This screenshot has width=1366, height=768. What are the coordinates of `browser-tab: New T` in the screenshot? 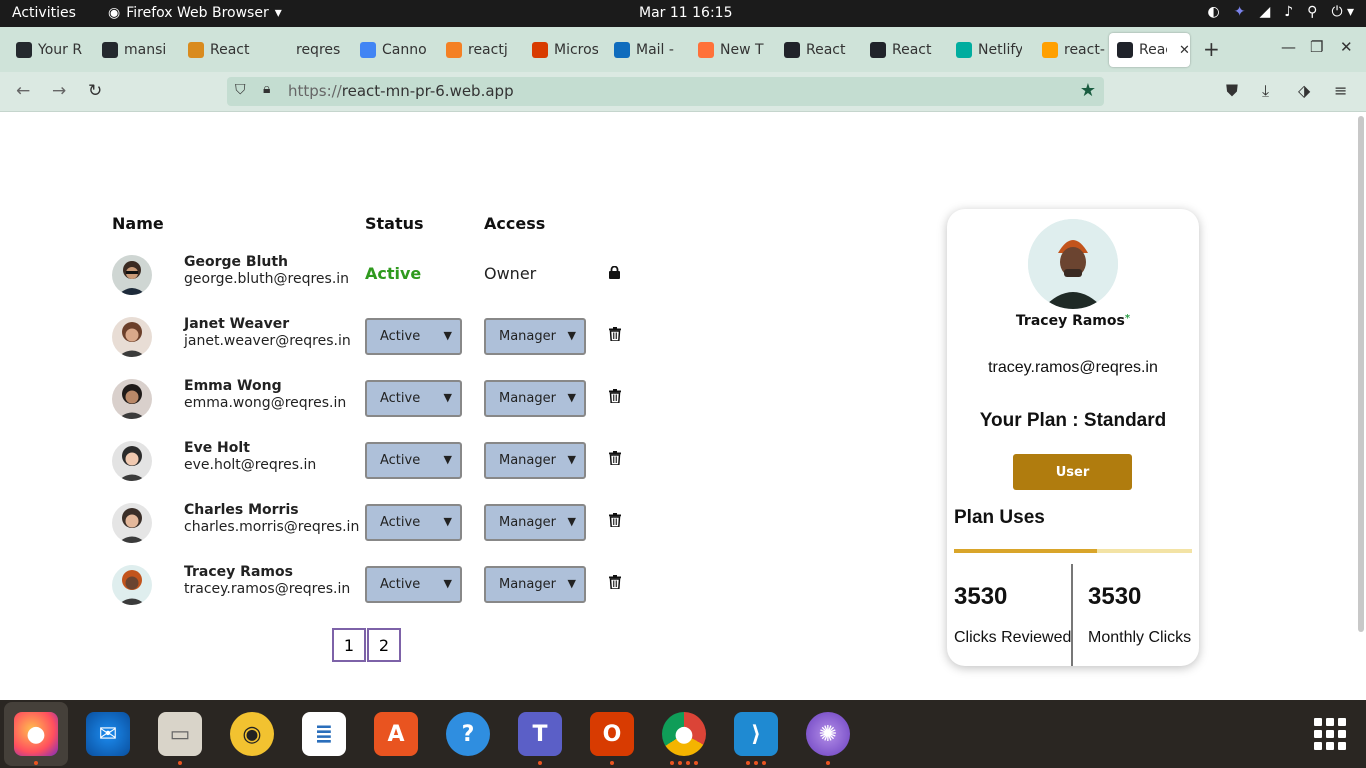 It's located at (729, 50).